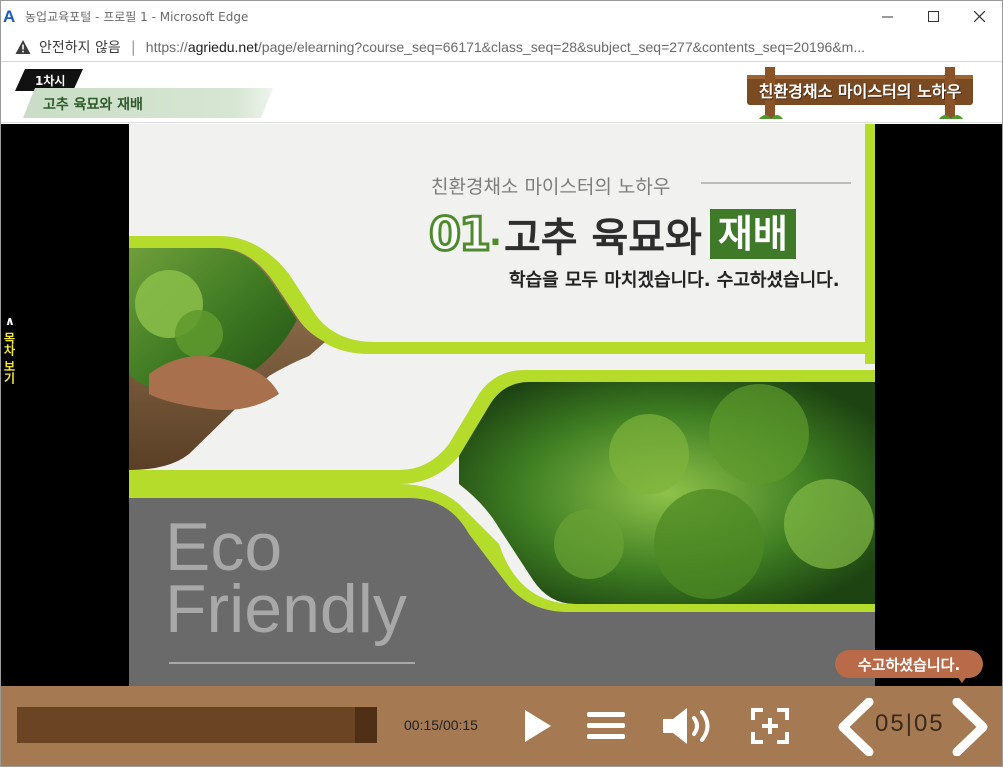 This screenshot has width=1003, height=767. I want to click on fullscreen-icon, so click(770, 726).